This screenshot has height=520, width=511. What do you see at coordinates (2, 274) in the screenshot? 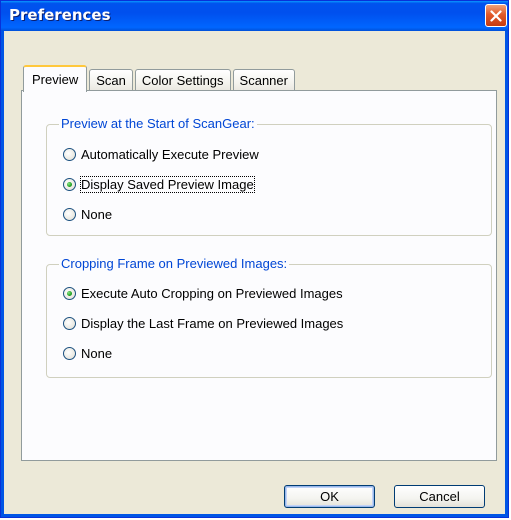
I see `window-border-left` at bounding box center [2, 274].